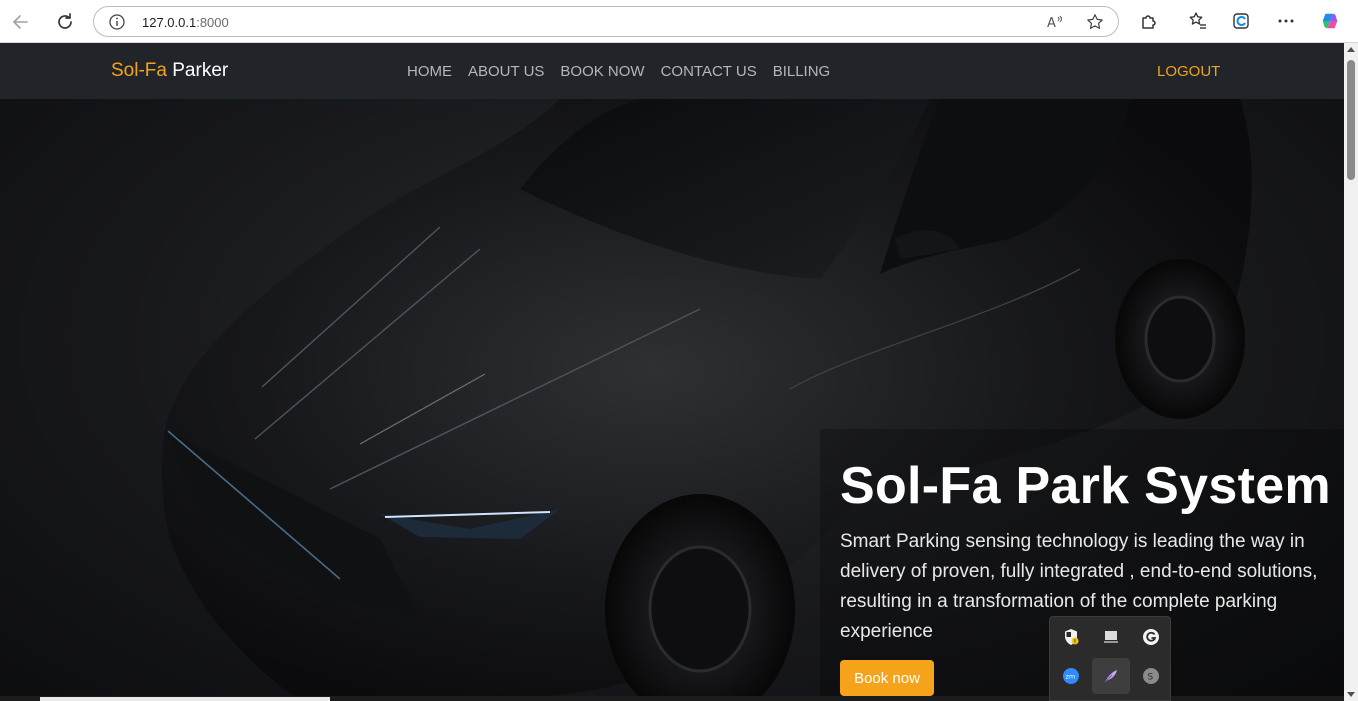 The image size is (1358, 701). I want to click on extensions-icon, so click(1149, 21).